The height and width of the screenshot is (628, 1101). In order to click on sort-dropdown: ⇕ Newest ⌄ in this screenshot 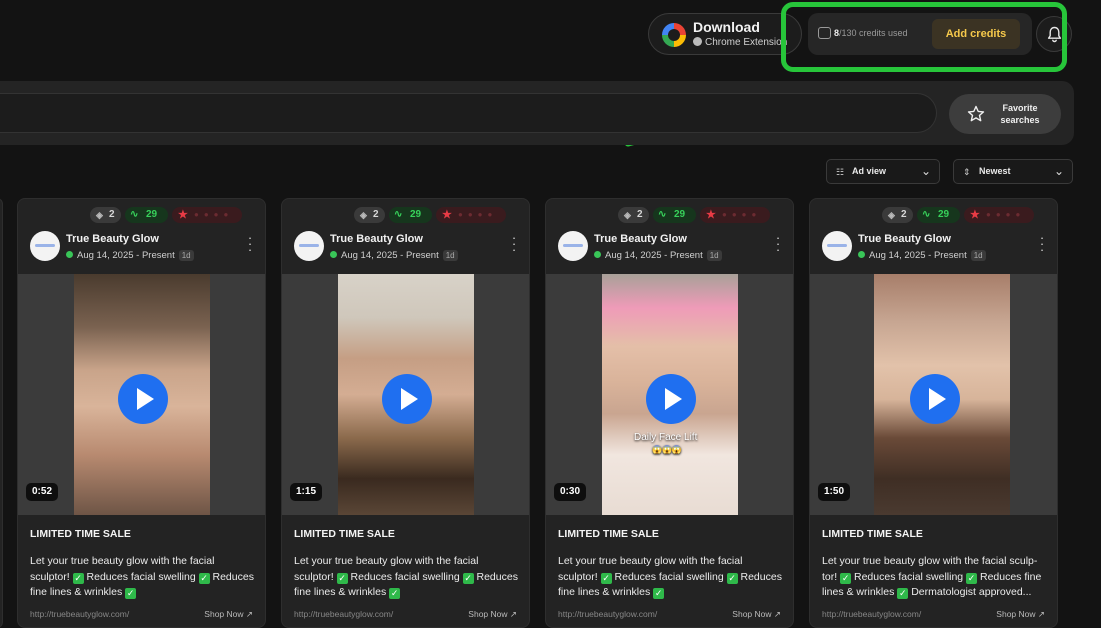, I will do `click(1013, 171)`.